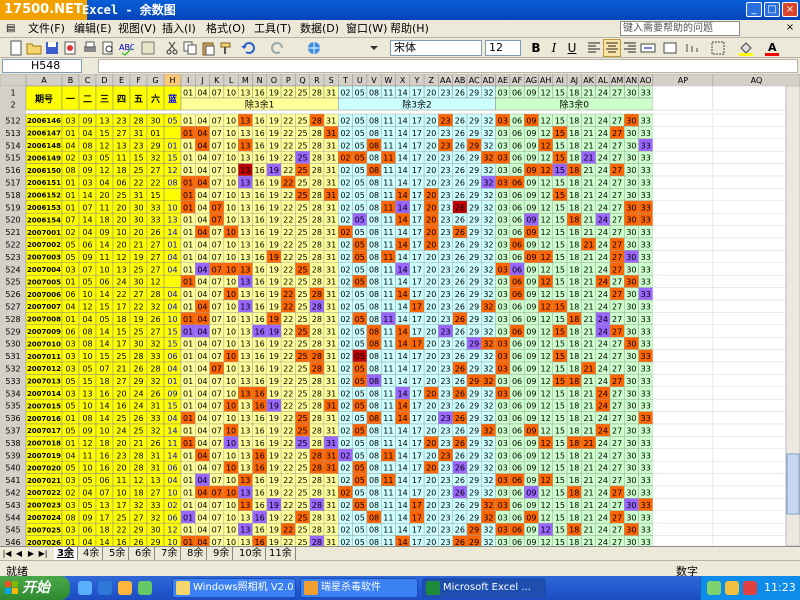 The height and width of the screenshot is (600, 800). What do you see at coordinates (732, 588) in the screenshot?
I see `tray-volume-icon` at bounding box center [732, 588].